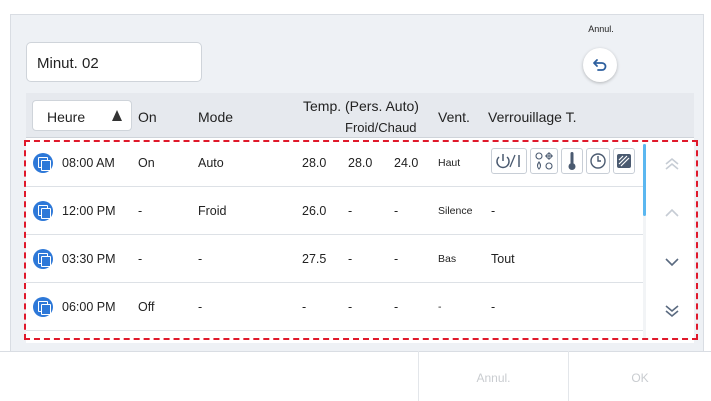 Image resolution: width=711 pixels, height=401 pixels. What do you see at coordinates (336, 259) in the screenshot?
I see `table-row: 03:30 PM - - 27.5 - - Bas Tout` at bounding box center [336, 259].